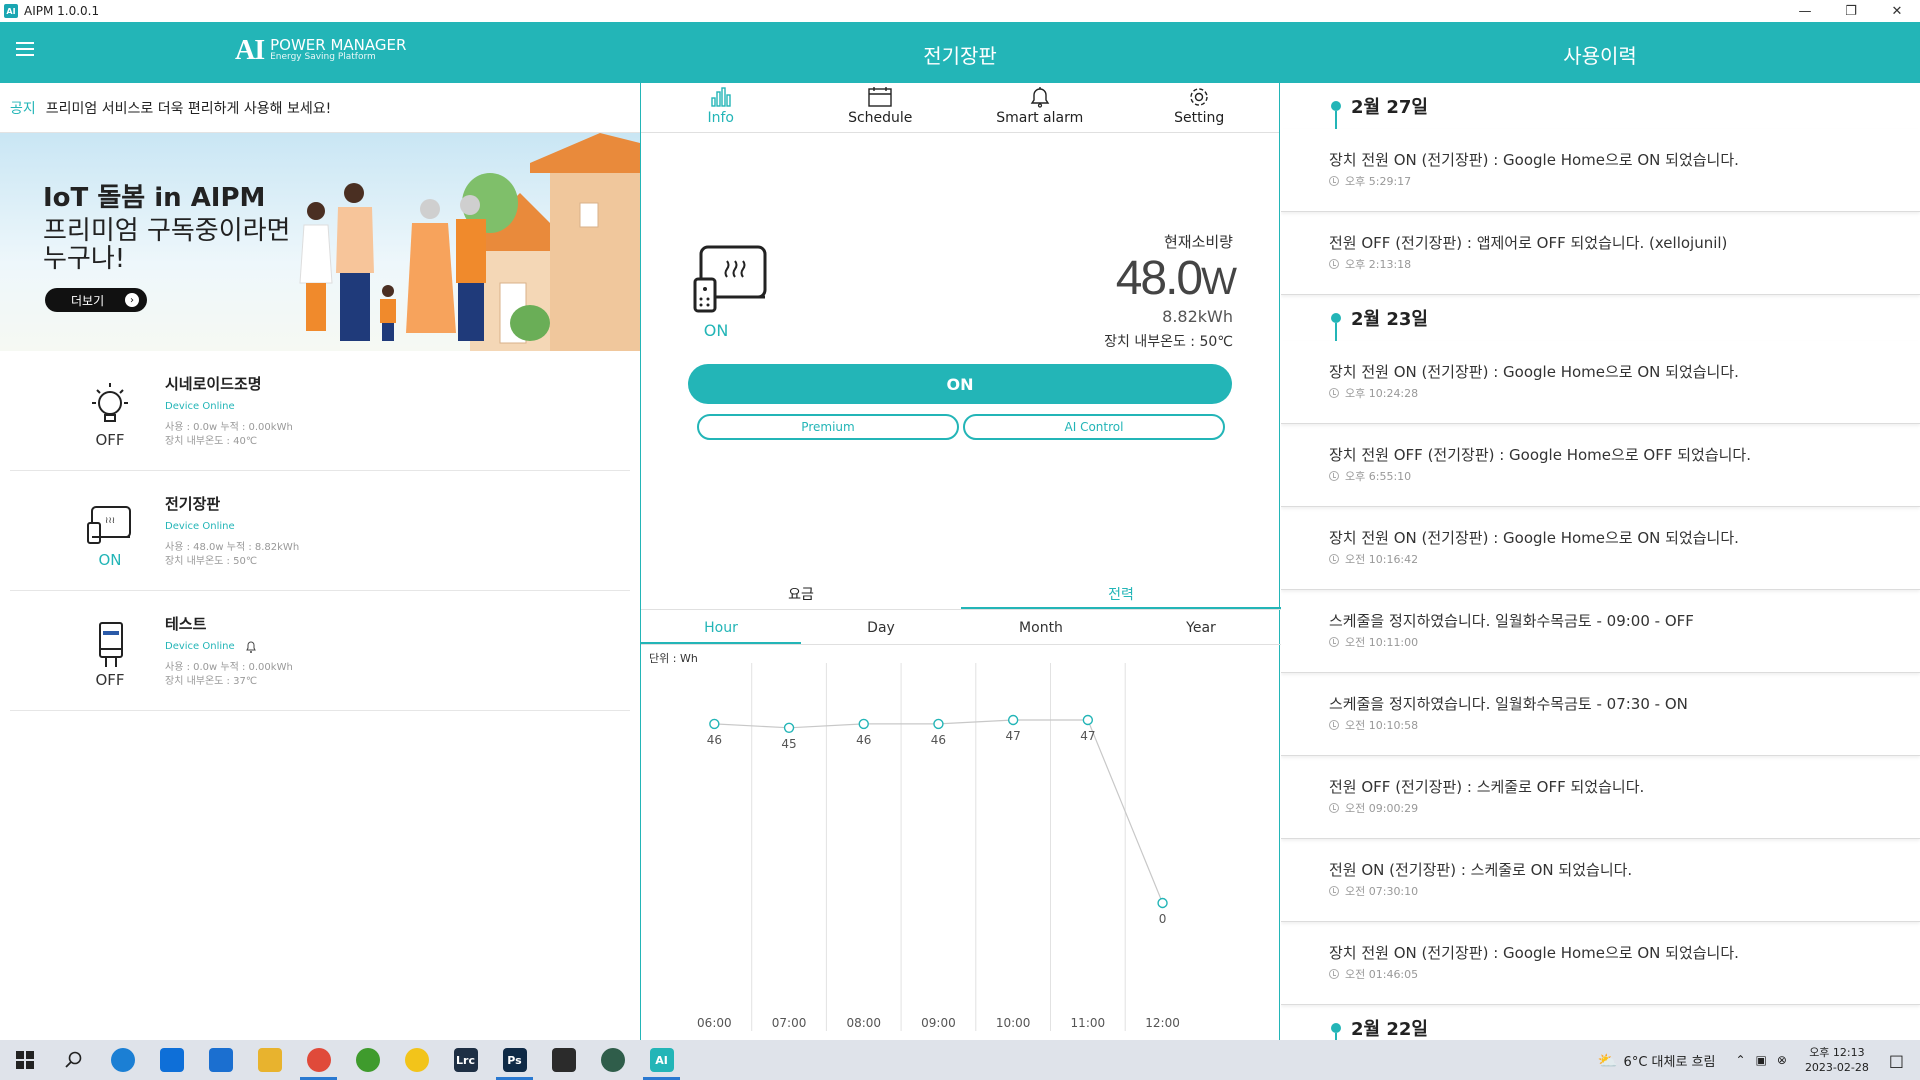 The width and height of the screenshot is (1920, 1080). I want to click on chrome-icon, so click(318, 1060).